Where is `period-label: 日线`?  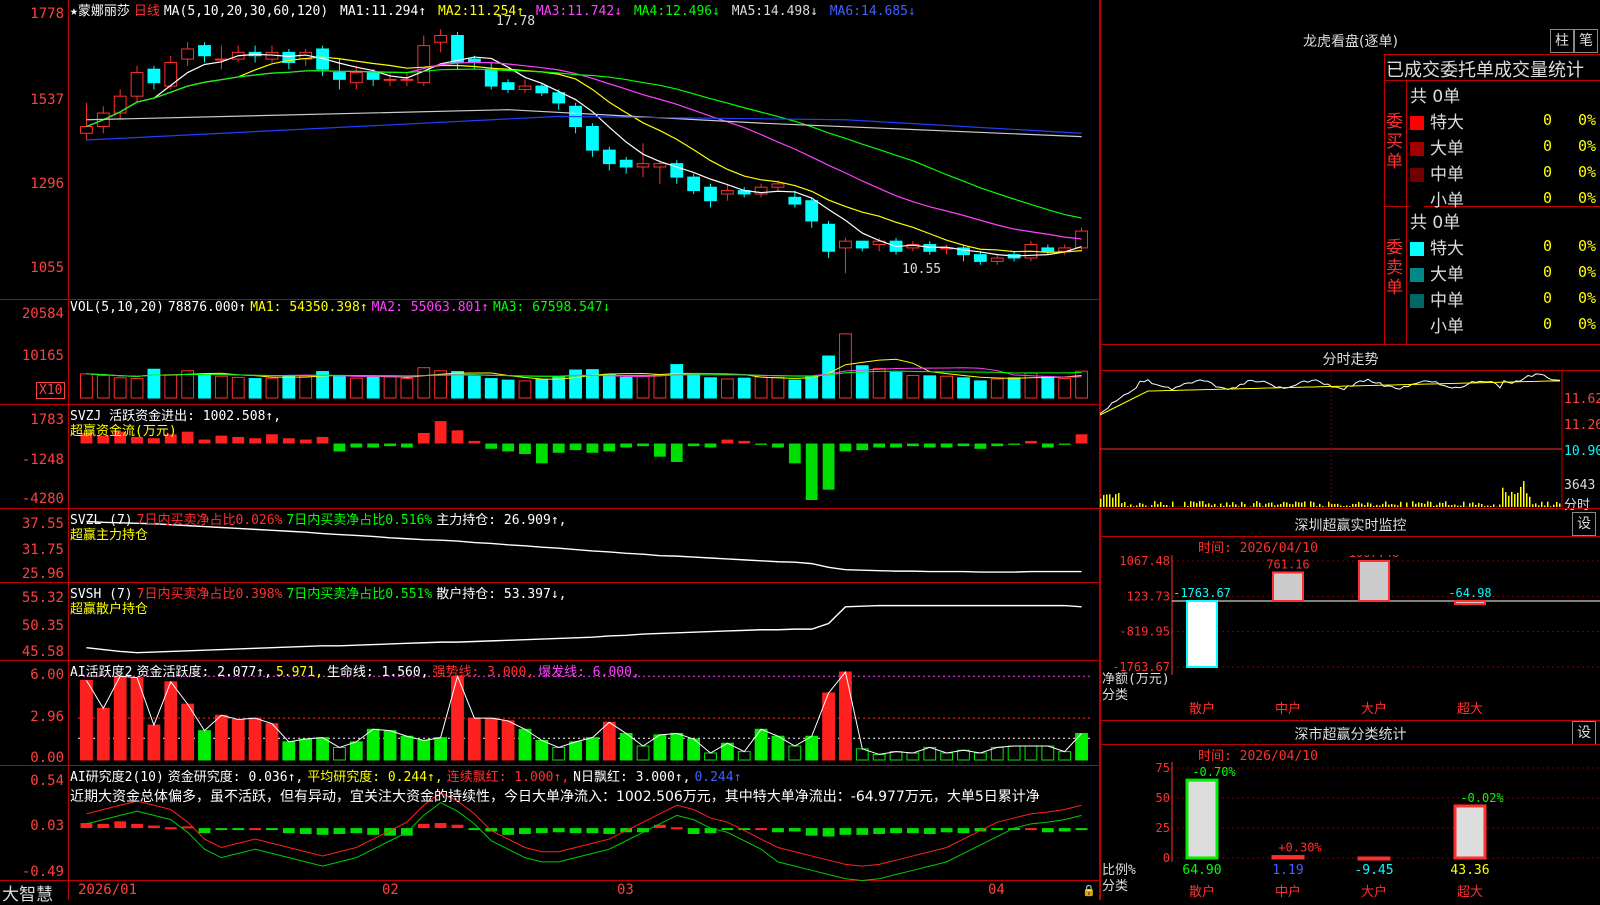
period-label: 日线 is located at coordinates (147, 11).